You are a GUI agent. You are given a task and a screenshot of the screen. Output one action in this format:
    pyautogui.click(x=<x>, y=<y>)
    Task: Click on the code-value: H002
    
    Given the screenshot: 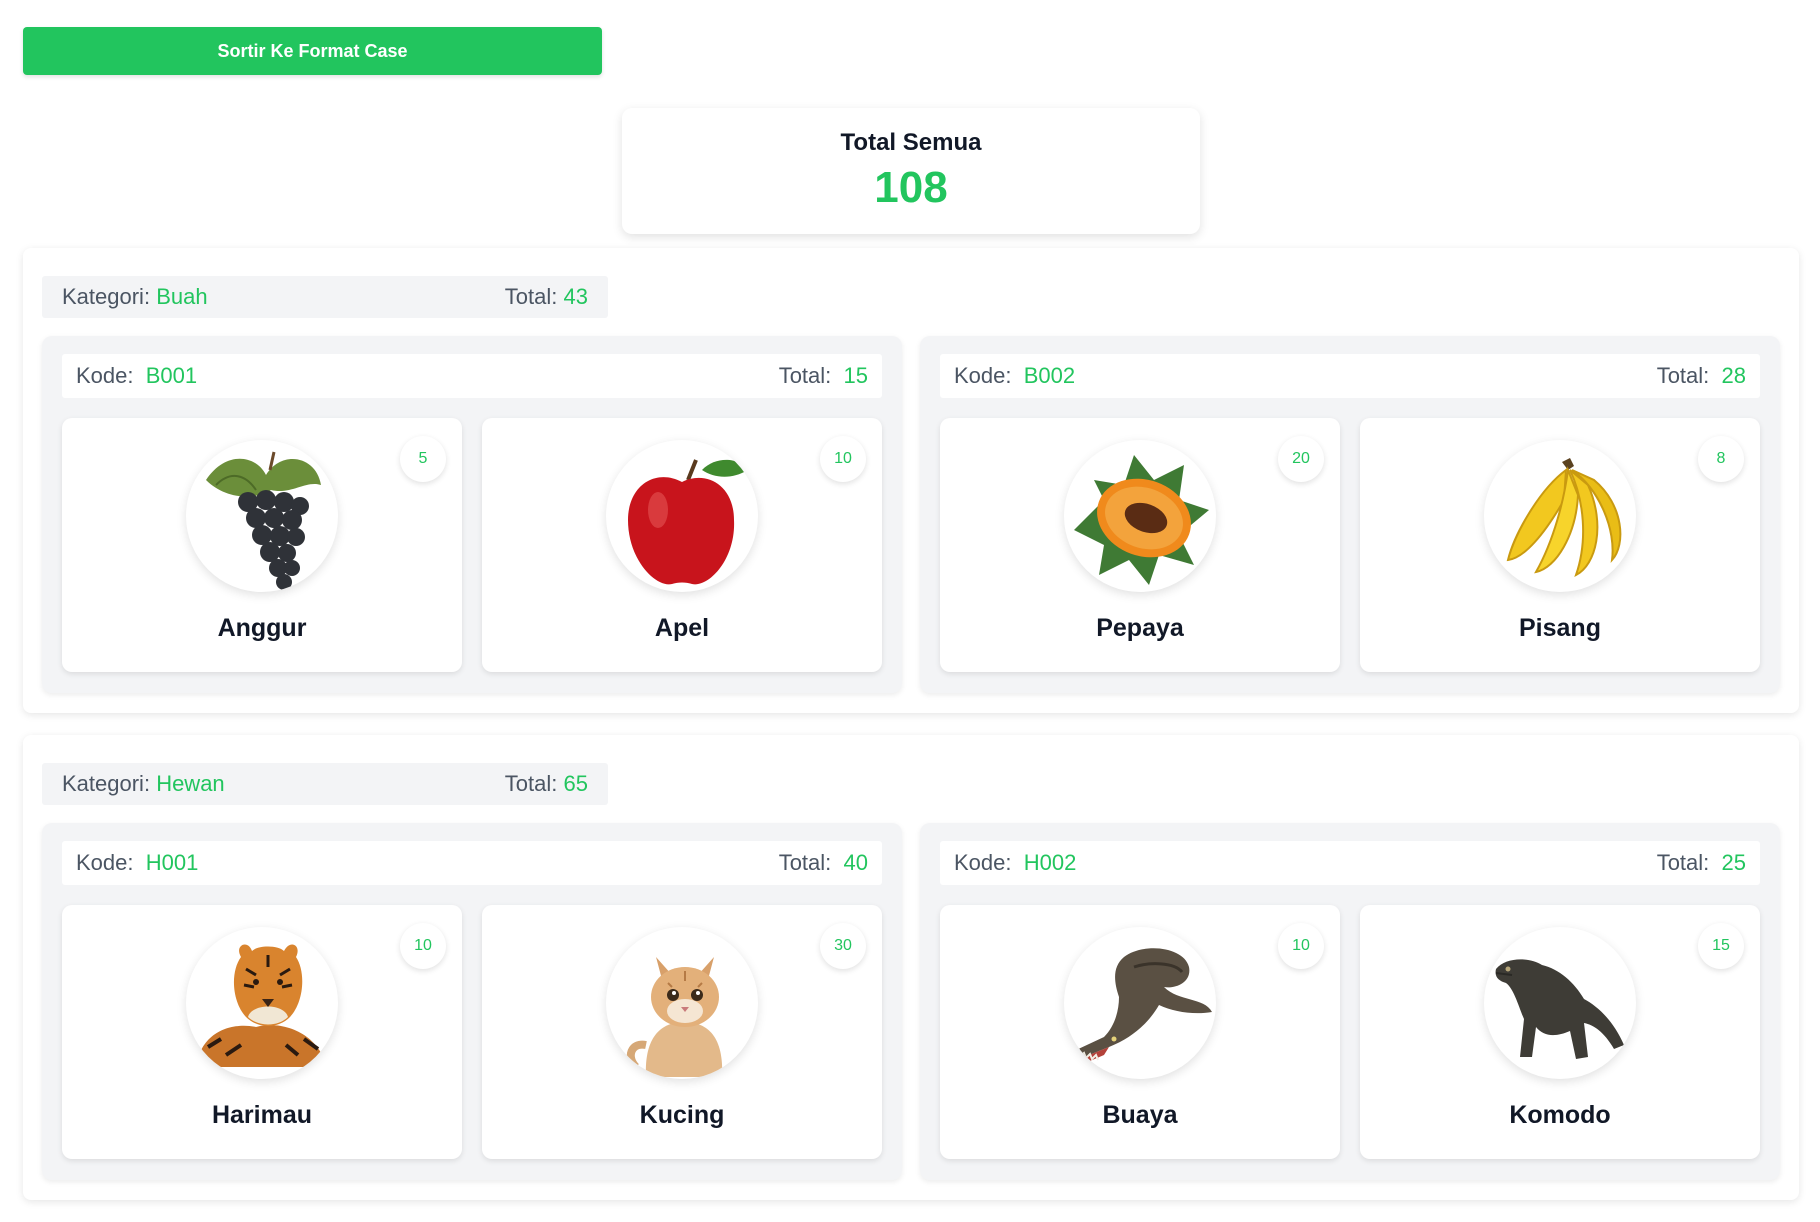 What is the action you would take?
    pyautogui.click(x=1050, y=862)
    